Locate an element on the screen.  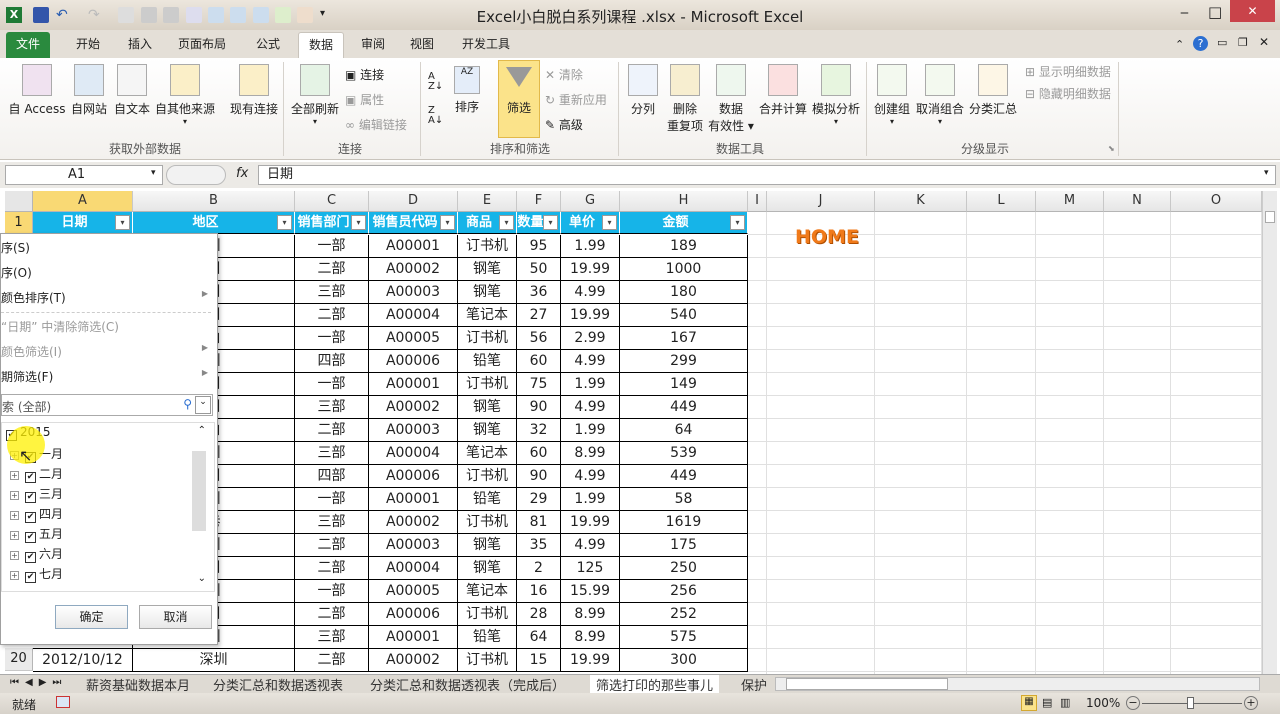
minimize-workbook-icon: ▭ is located at coordinates (1222, 42).